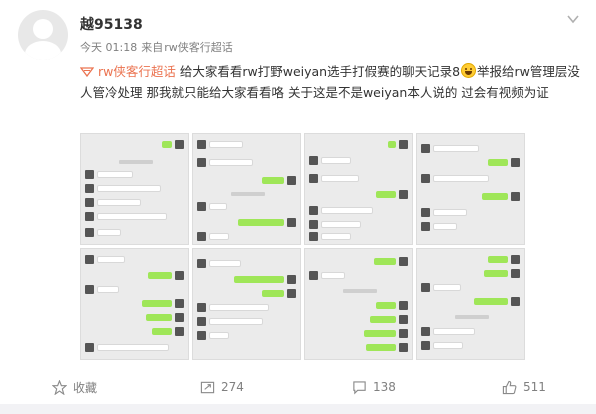 This screenshot has width=596, height=414. I want to click on post-body-1: 给大家看看rw打野weiyan选手打假赛的聊天记录8, so click(320, 71).